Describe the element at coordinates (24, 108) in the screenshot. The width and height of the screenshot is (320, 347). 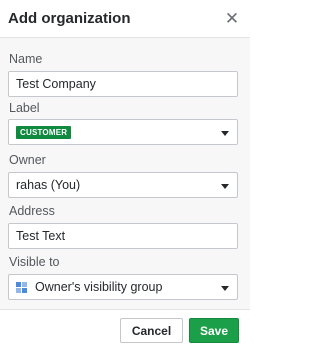
I see `label-label: Label` at that location.